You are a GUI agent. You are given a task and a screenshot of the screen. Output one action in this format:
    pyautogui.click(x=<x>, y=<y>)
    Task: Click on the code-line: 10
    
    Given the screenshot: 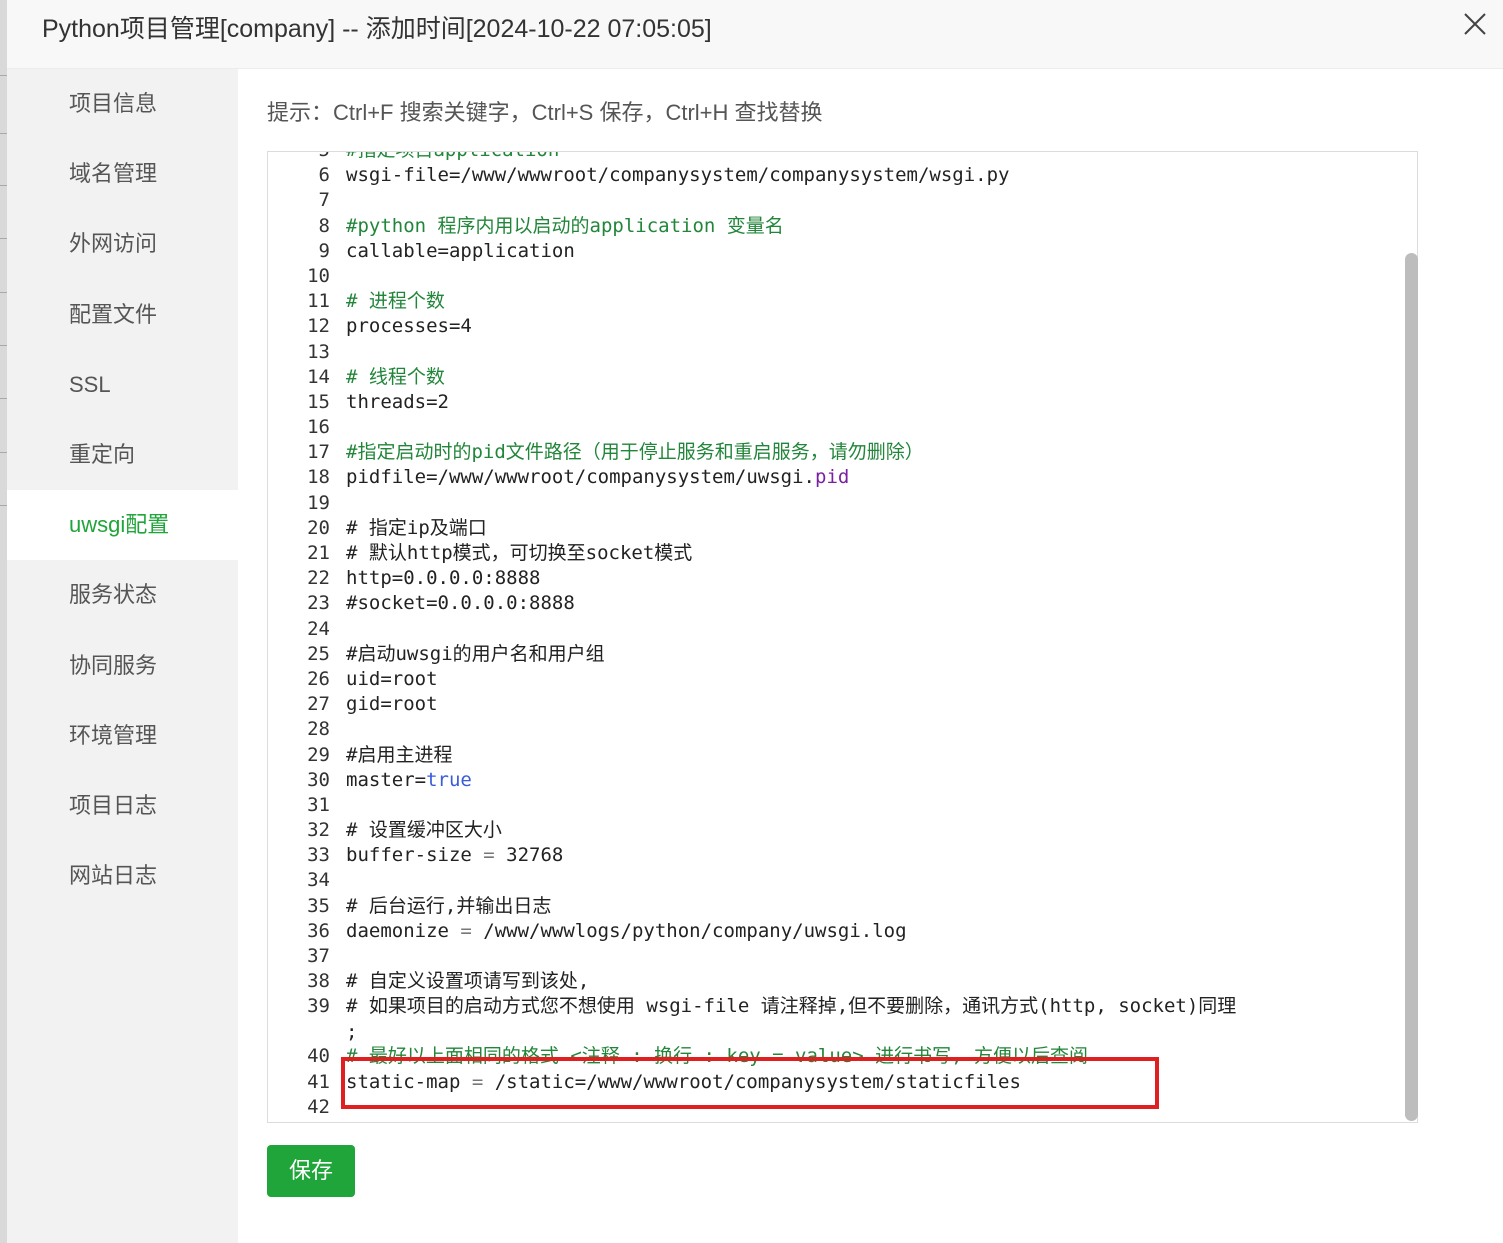 What is the action you would take?
    pyautogui.click(x=835, y=276)
    